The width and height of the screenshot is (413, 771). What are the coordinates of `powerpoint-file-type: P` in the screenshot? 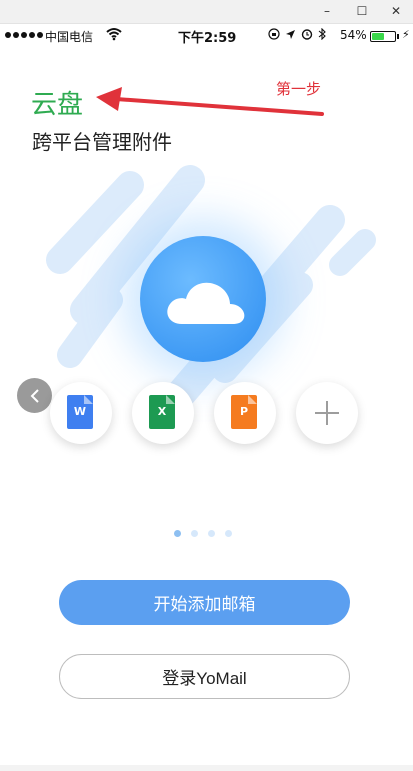 It's located at (245, 413).